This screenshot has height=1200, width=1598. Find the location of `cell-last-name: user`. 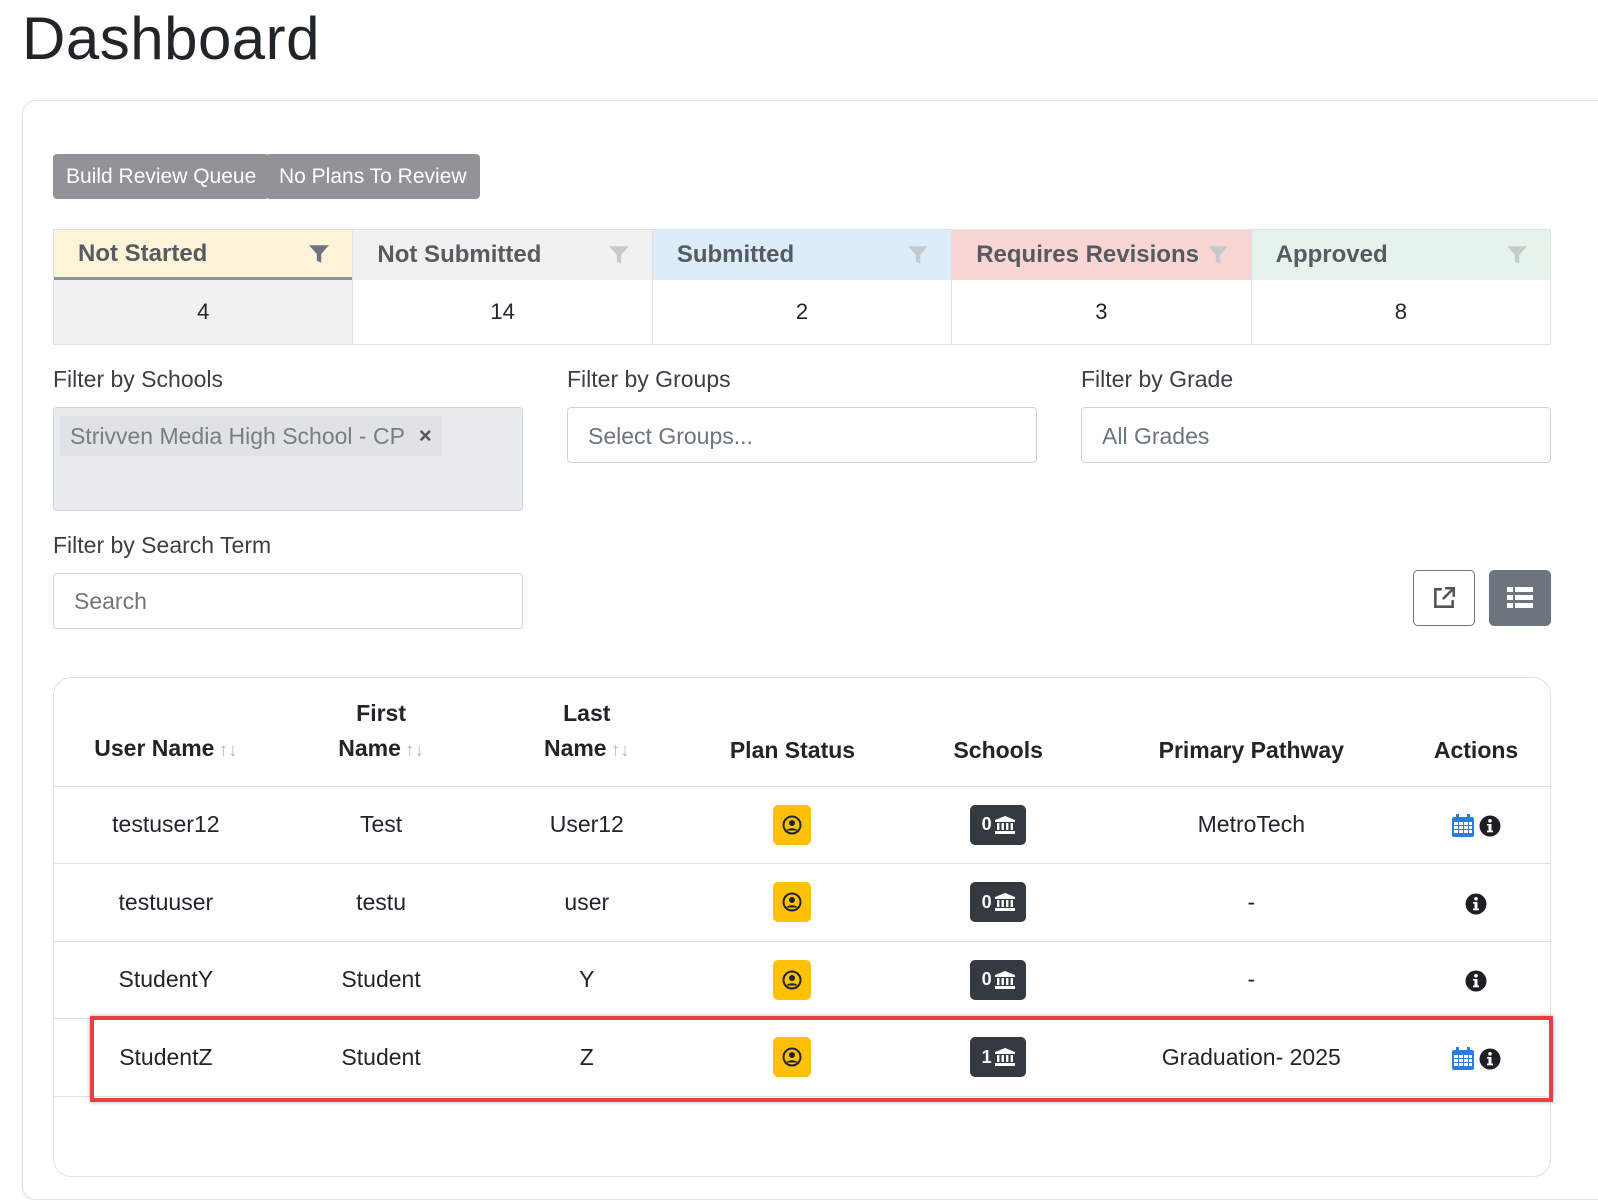

cell-last-name: user is located at coordinates (587, 902).